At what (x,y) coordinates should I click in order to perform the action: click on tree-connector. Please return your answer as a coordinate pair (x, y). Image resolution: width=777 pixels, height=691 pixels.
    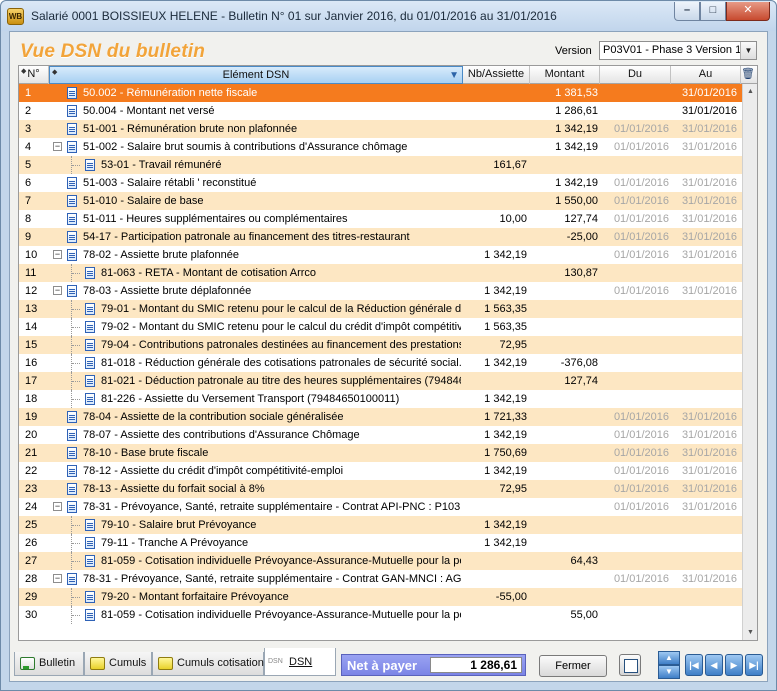
    Looking at the image, I should click on (76, 597).